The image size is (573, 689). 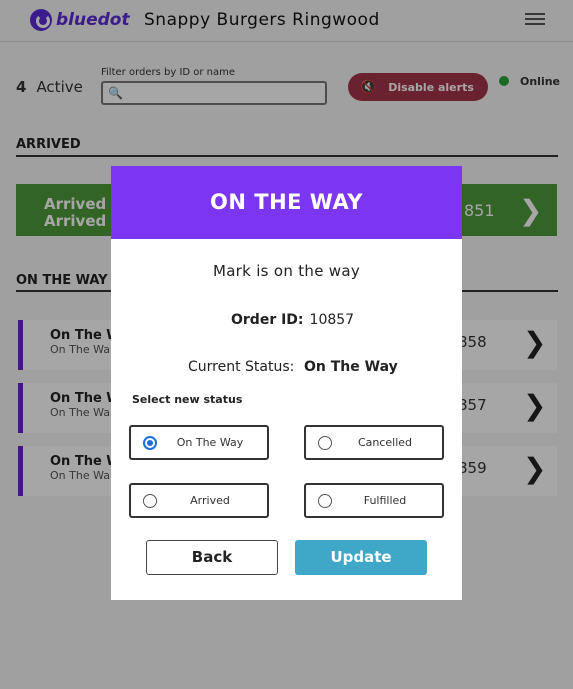 I want to click on option-label: Arrived, so click(x=210, y=500).